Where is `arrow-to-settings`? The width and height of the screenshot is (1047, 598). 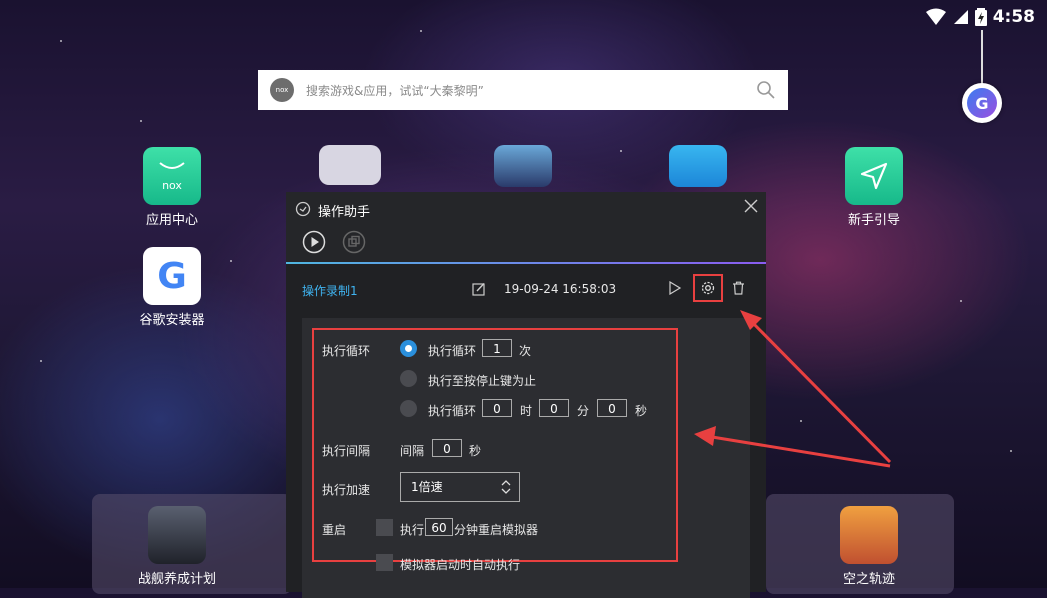
arrow-to-settings is located at coordinates (798, 451).